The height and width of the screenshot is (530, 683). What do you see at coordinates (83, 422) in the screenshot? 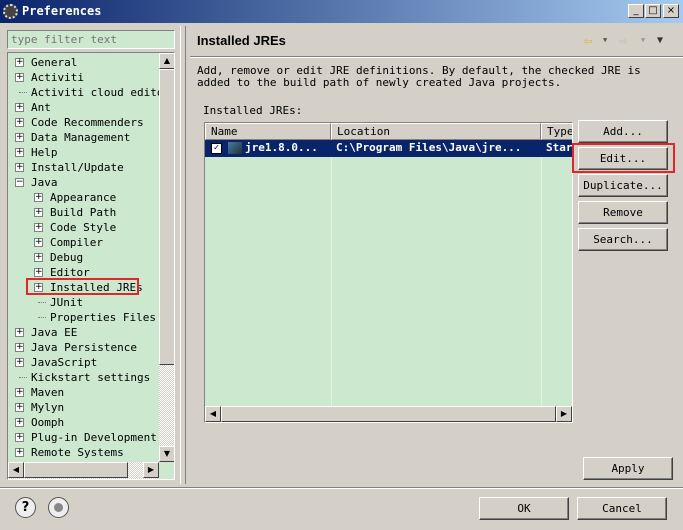
I see `tree-item: + Oomph` at bounding box center [83, 422].